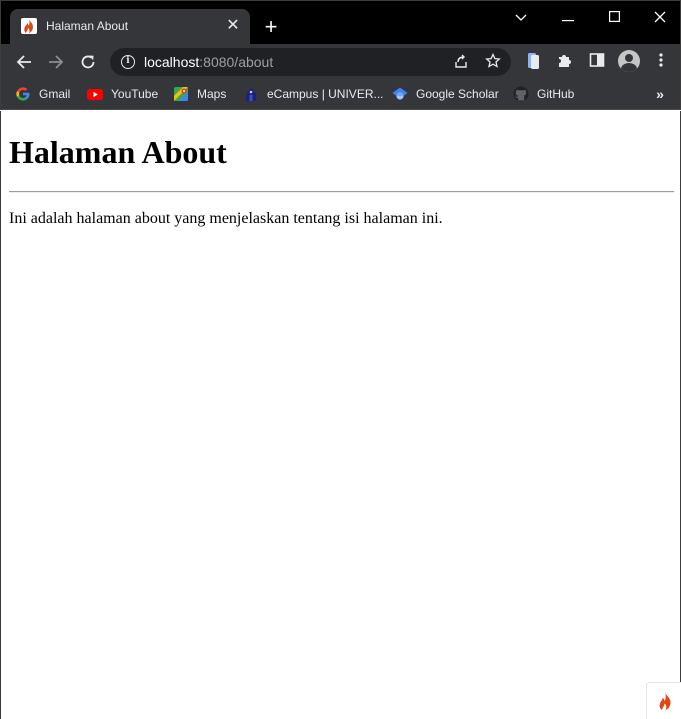 The image size is (681, 719). I want to click on bookmark-label: YouTube, so click(135, 94).